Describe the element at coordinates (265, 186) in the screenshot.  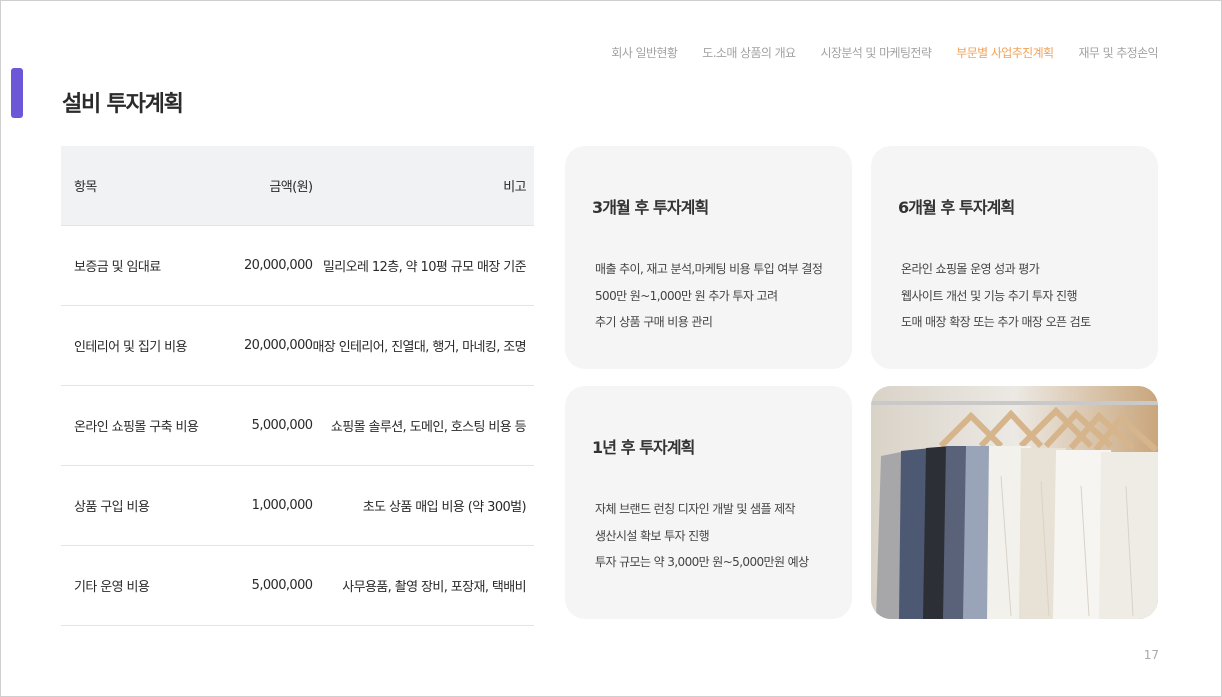
I see `header-amount: 금액(원)` at that location.